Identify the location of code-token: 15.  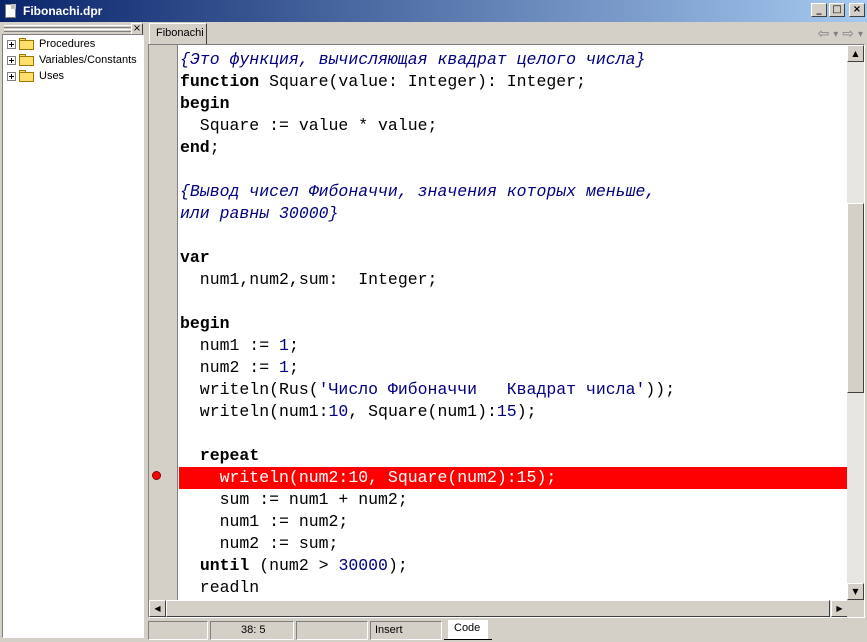
(506, 411).